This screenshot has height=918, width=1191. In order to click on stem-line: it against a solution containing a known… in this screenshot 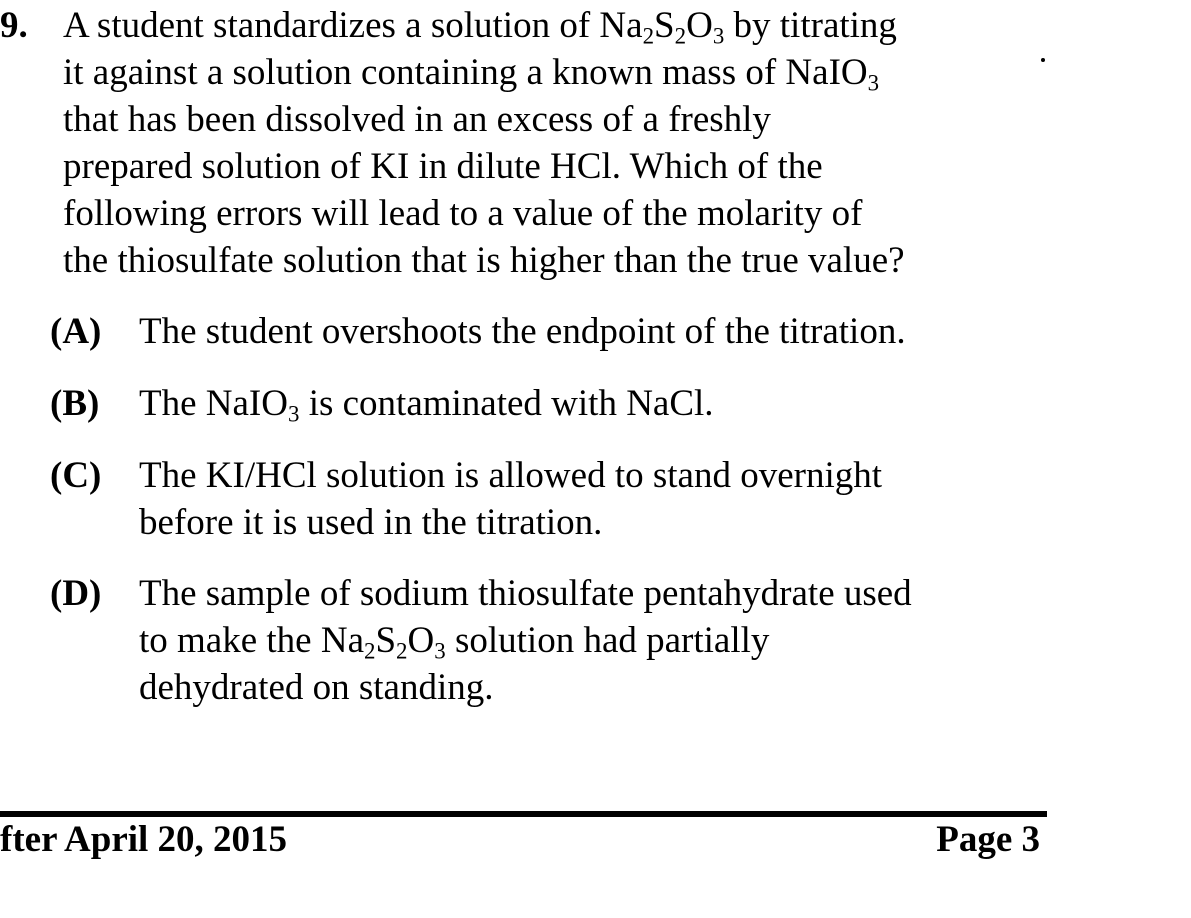, I will do `click(471, 74)`.